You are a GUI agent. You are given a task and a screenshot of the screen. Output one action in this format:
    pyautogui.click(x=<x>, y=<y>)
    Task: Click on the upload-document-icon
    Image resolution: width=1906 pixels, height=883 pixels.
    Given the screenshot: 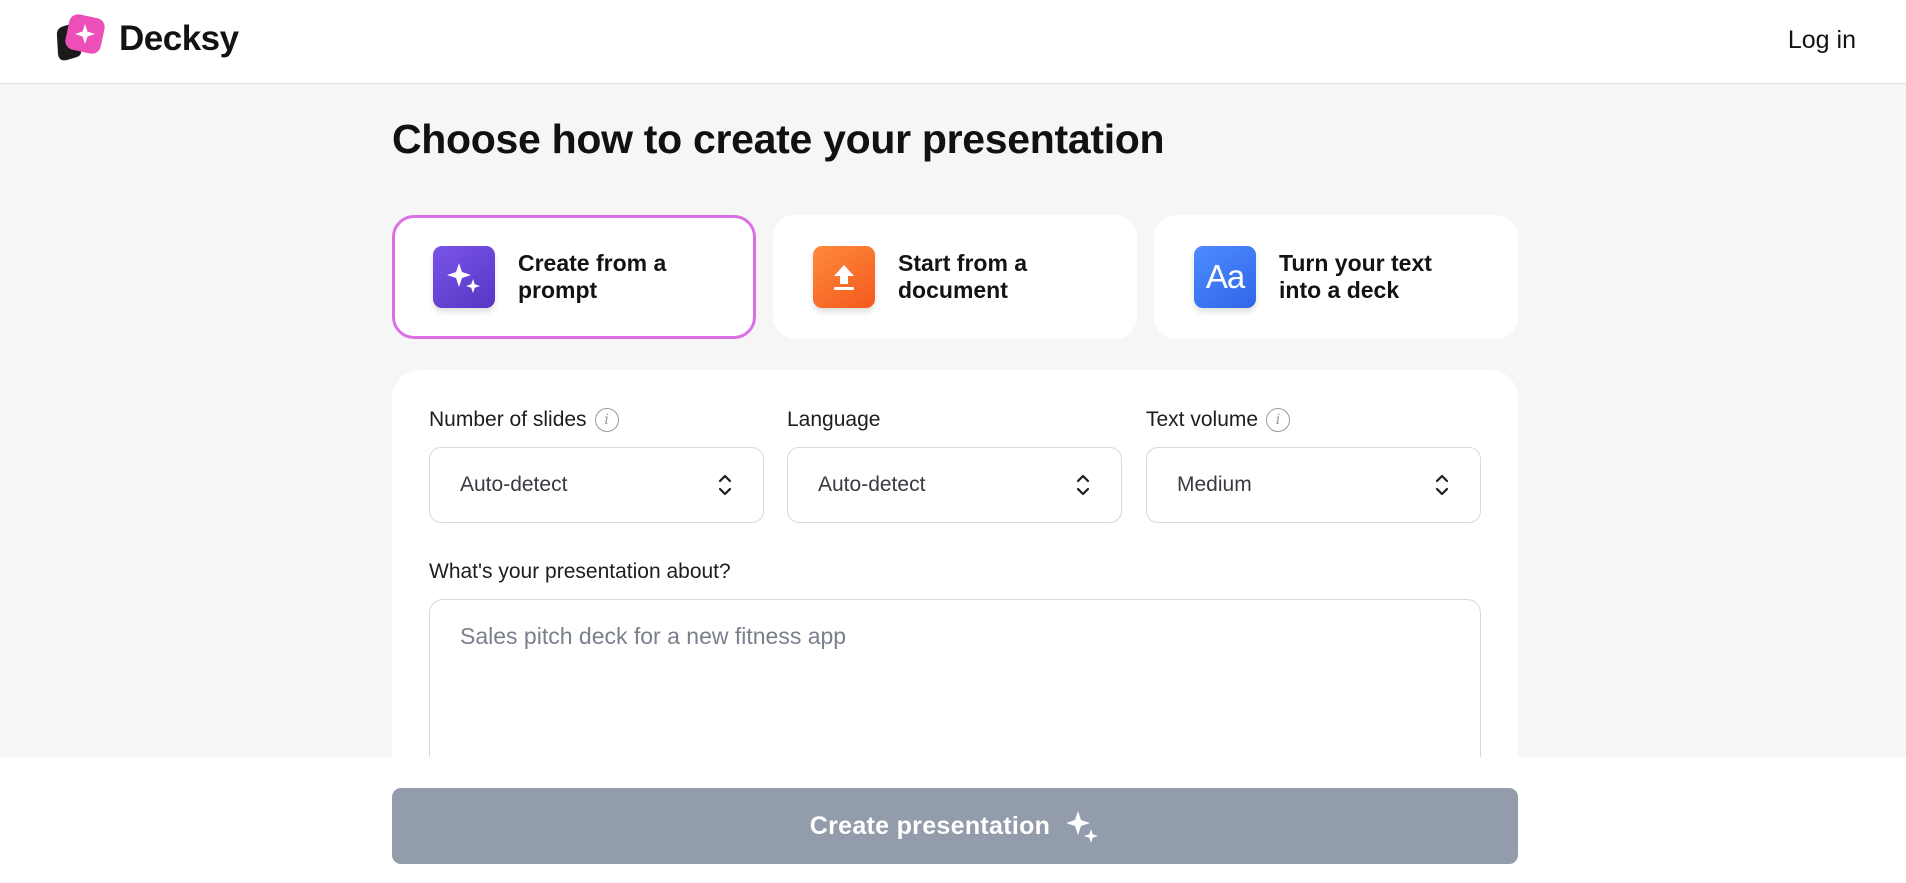 What is the action you would take?
    pyautogui.click(x=844, y=277)
    